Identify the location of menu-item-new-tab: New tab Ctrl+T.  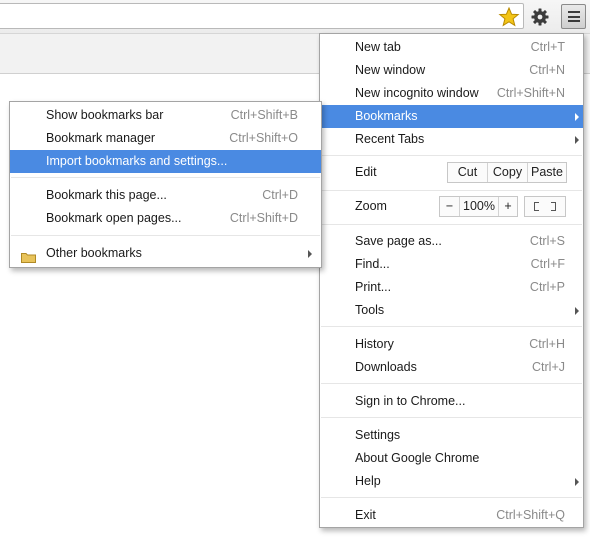
(451, 47).